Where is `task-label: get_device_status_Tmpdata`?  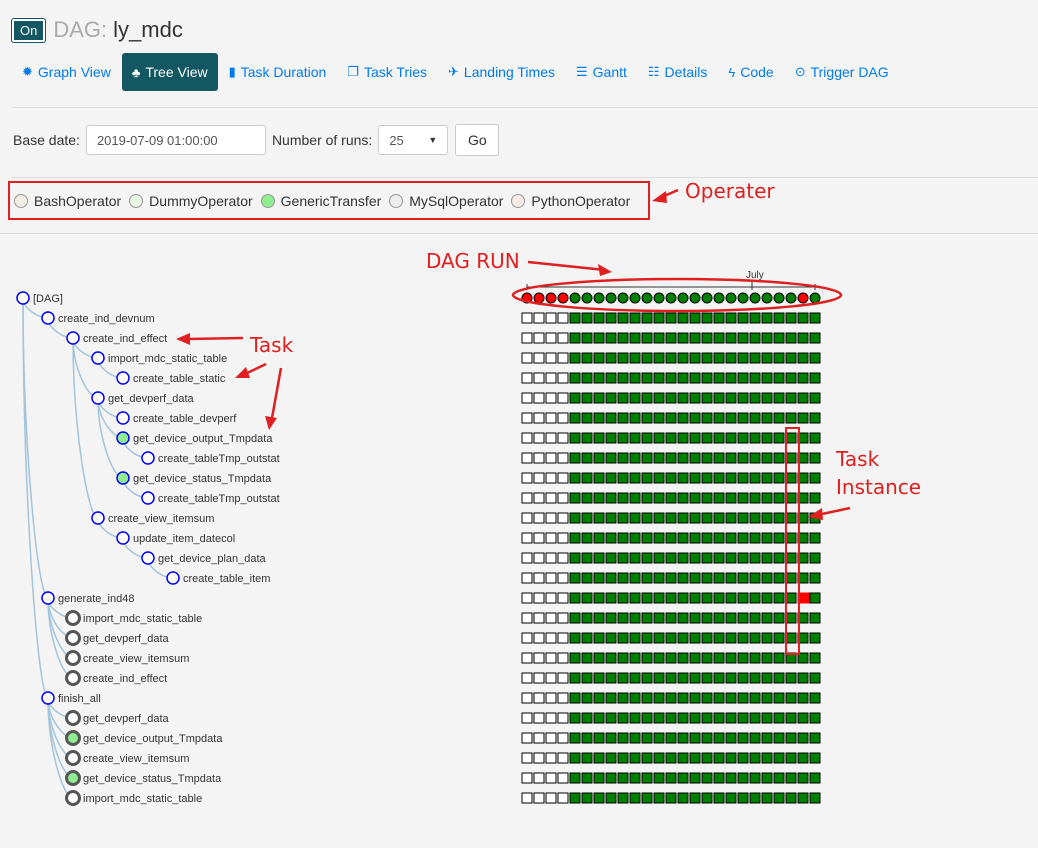
task-label: get_device_status_Tmpdata is located at coordinates (202, 479).